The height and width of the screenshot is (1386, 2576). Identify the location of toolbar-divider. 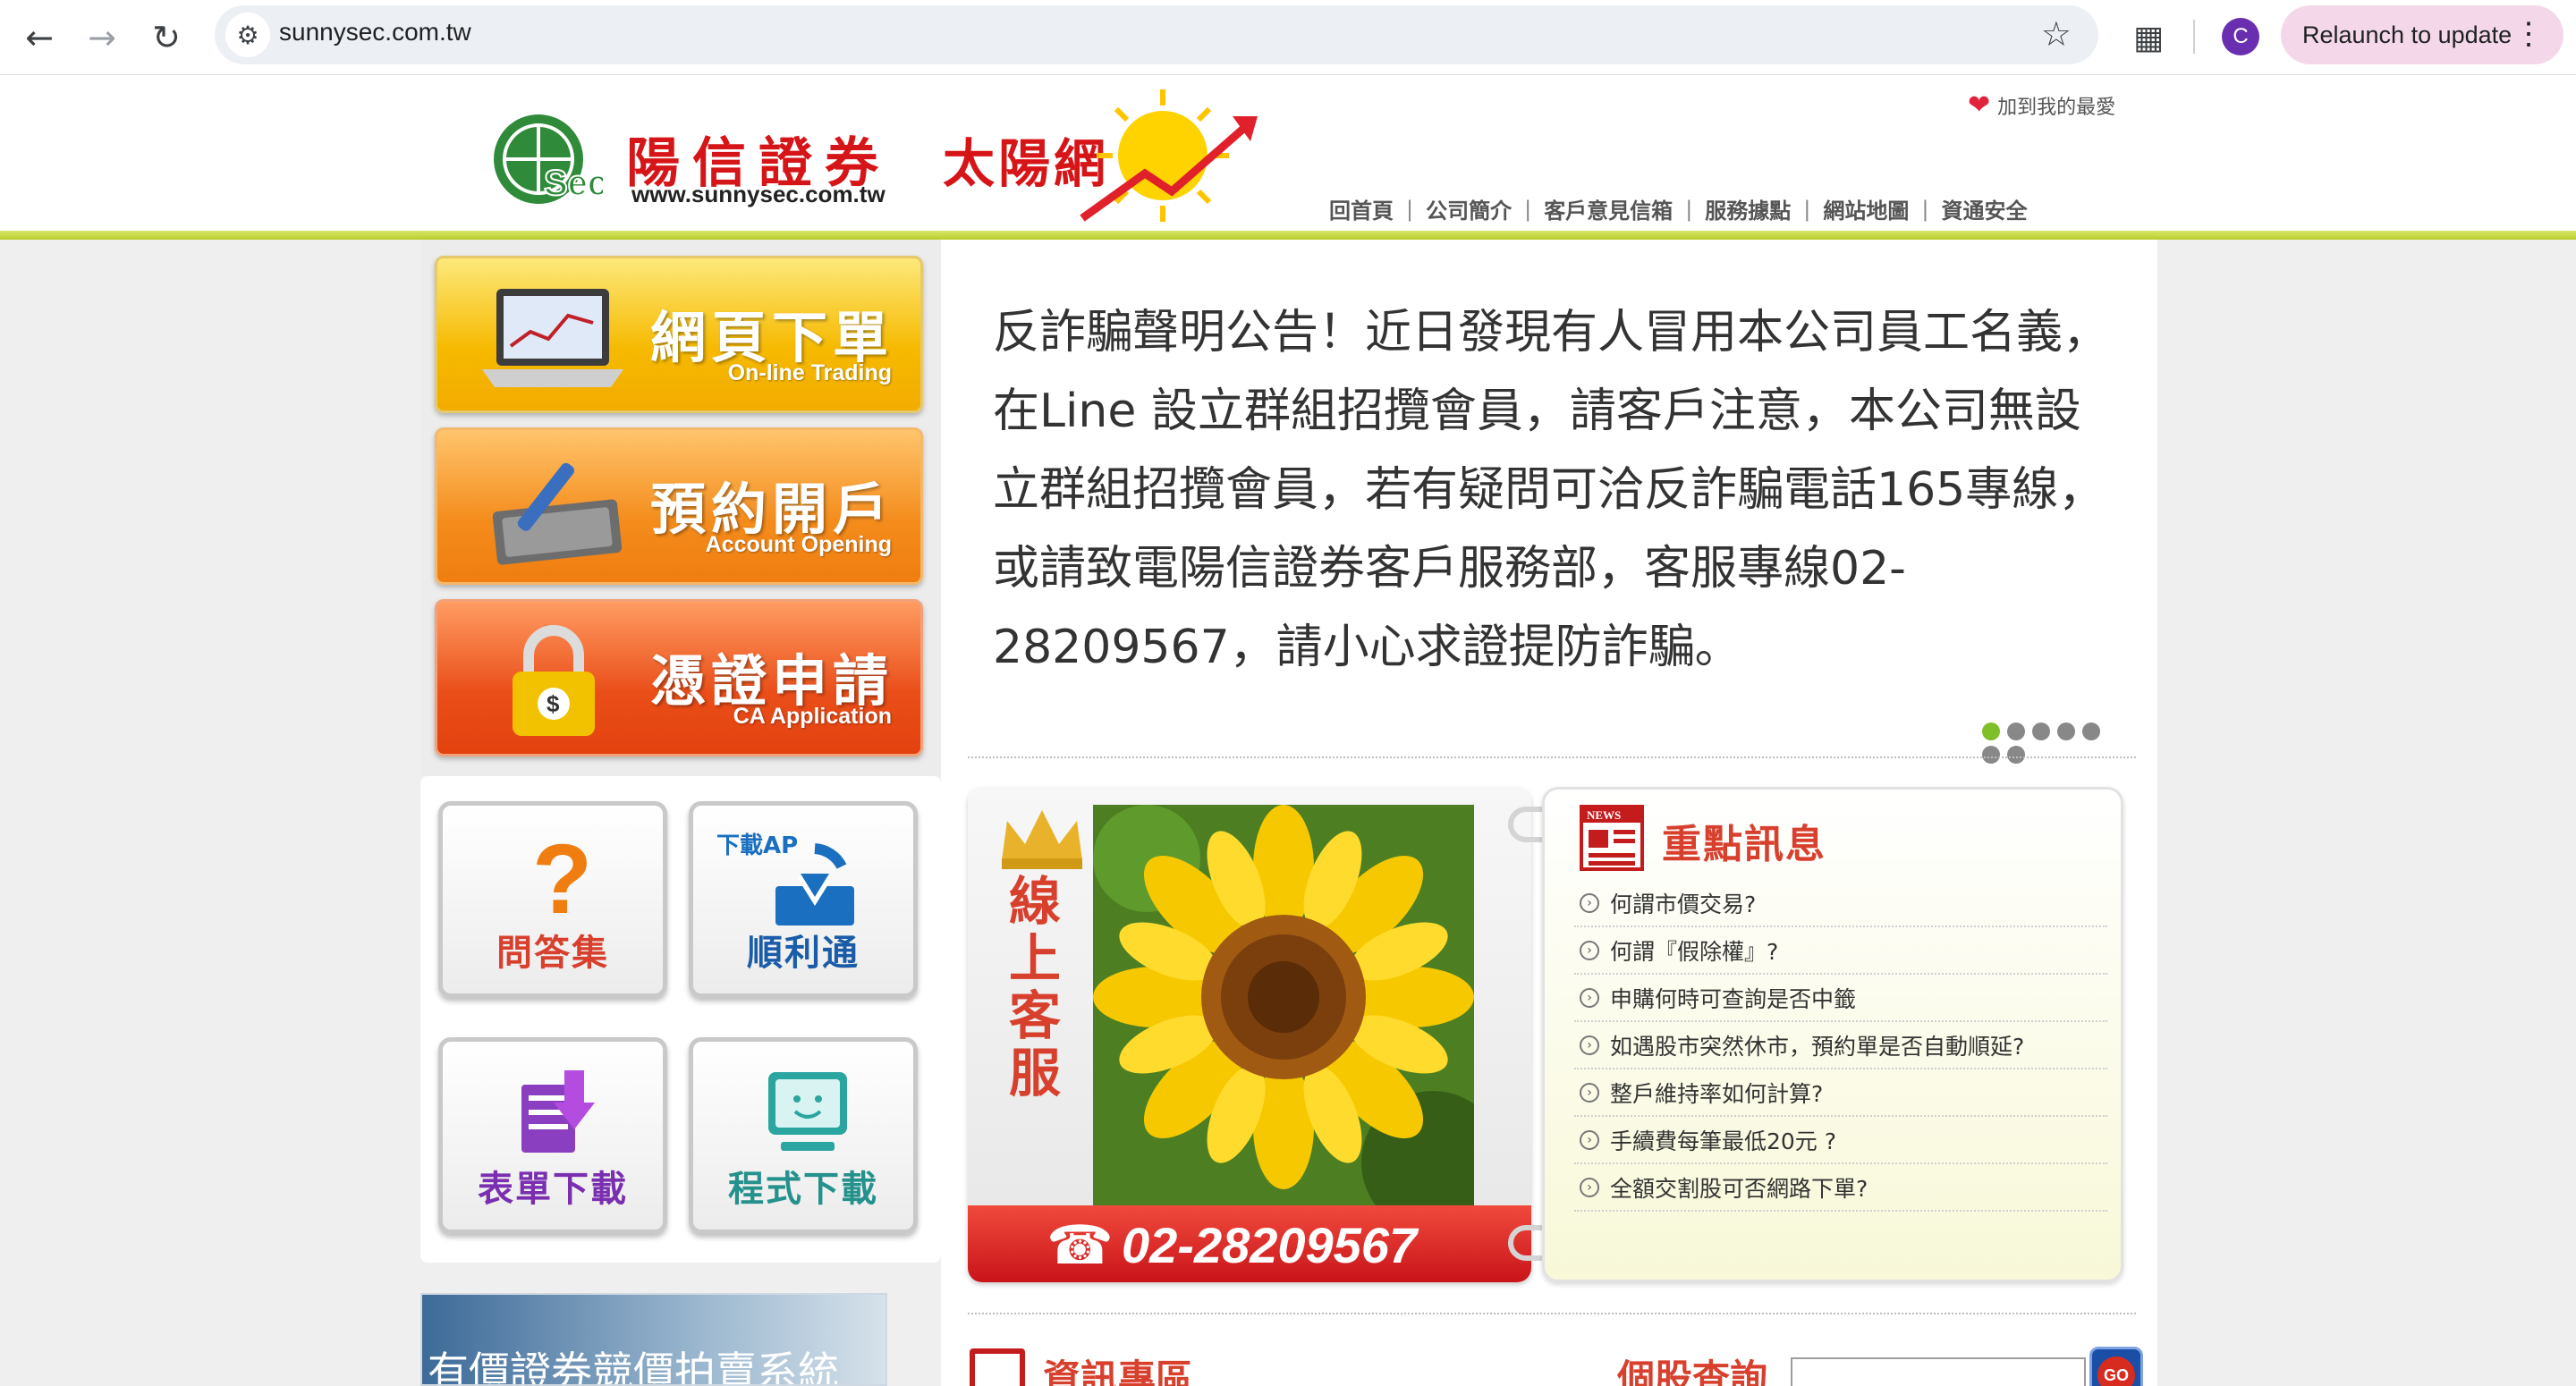
(2194, 37).